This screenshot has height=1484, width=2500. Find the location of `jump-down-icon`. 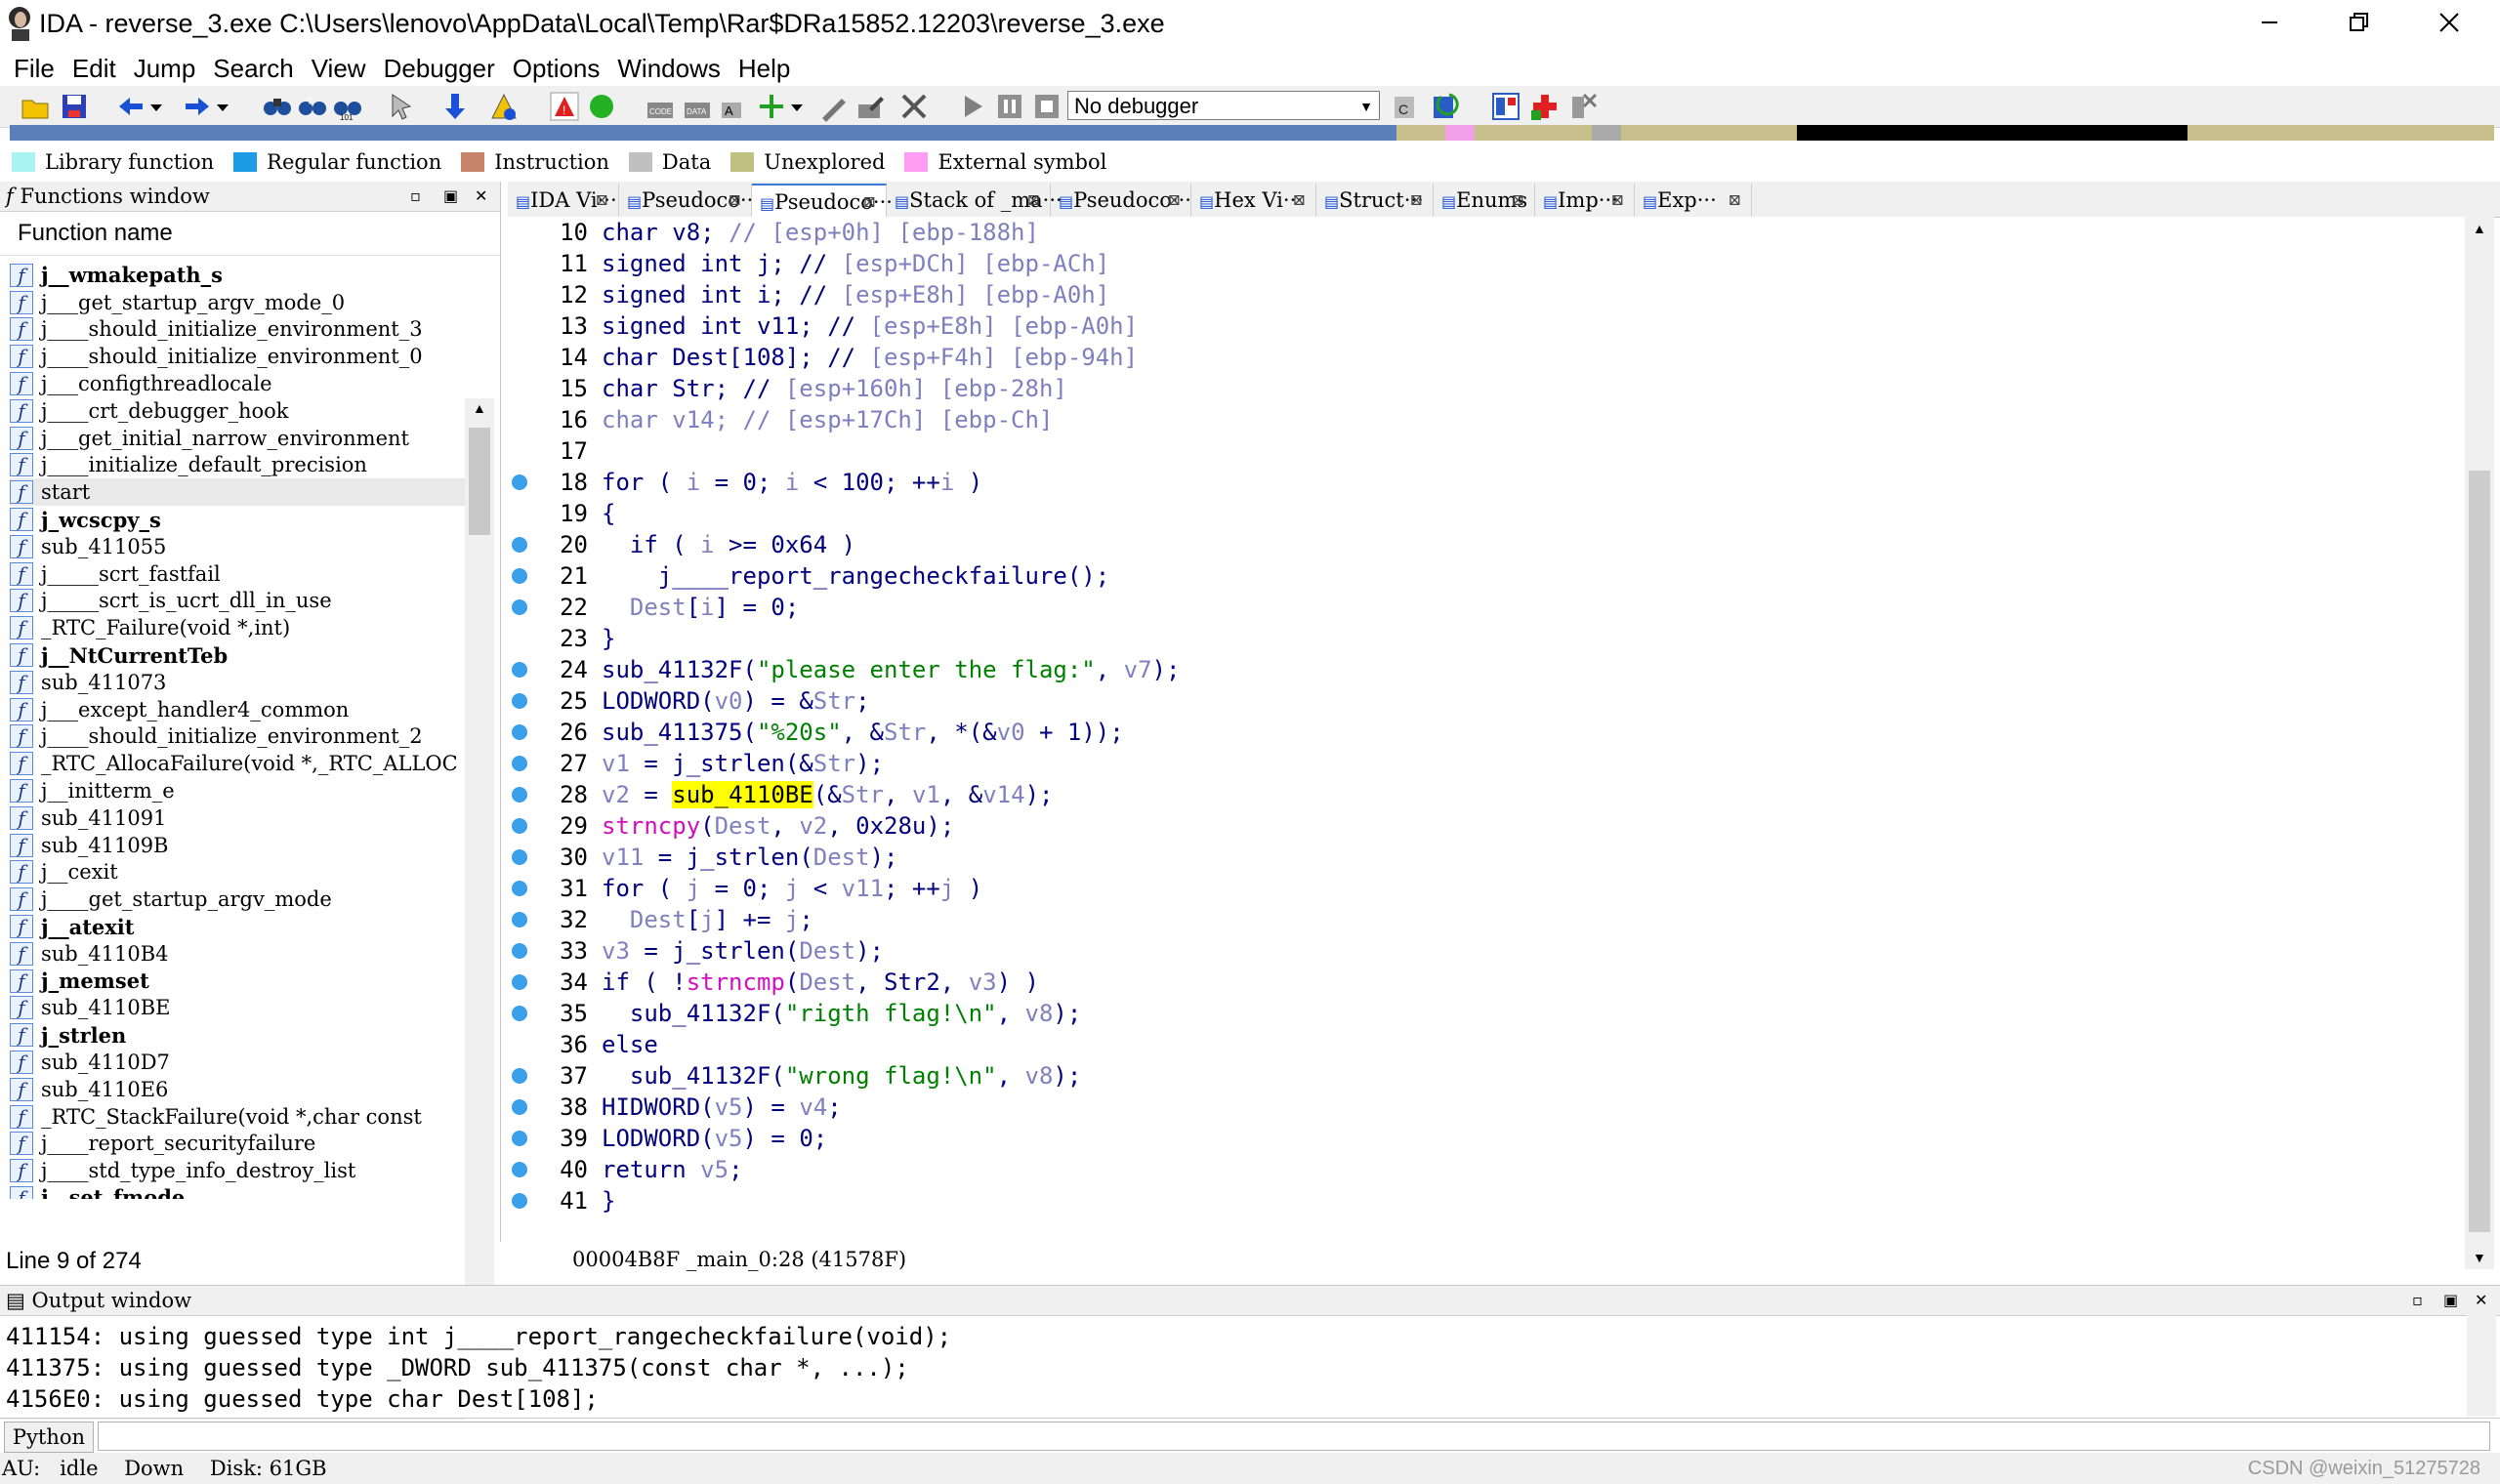

jump-down-icon is located at coordinates (455, 107).